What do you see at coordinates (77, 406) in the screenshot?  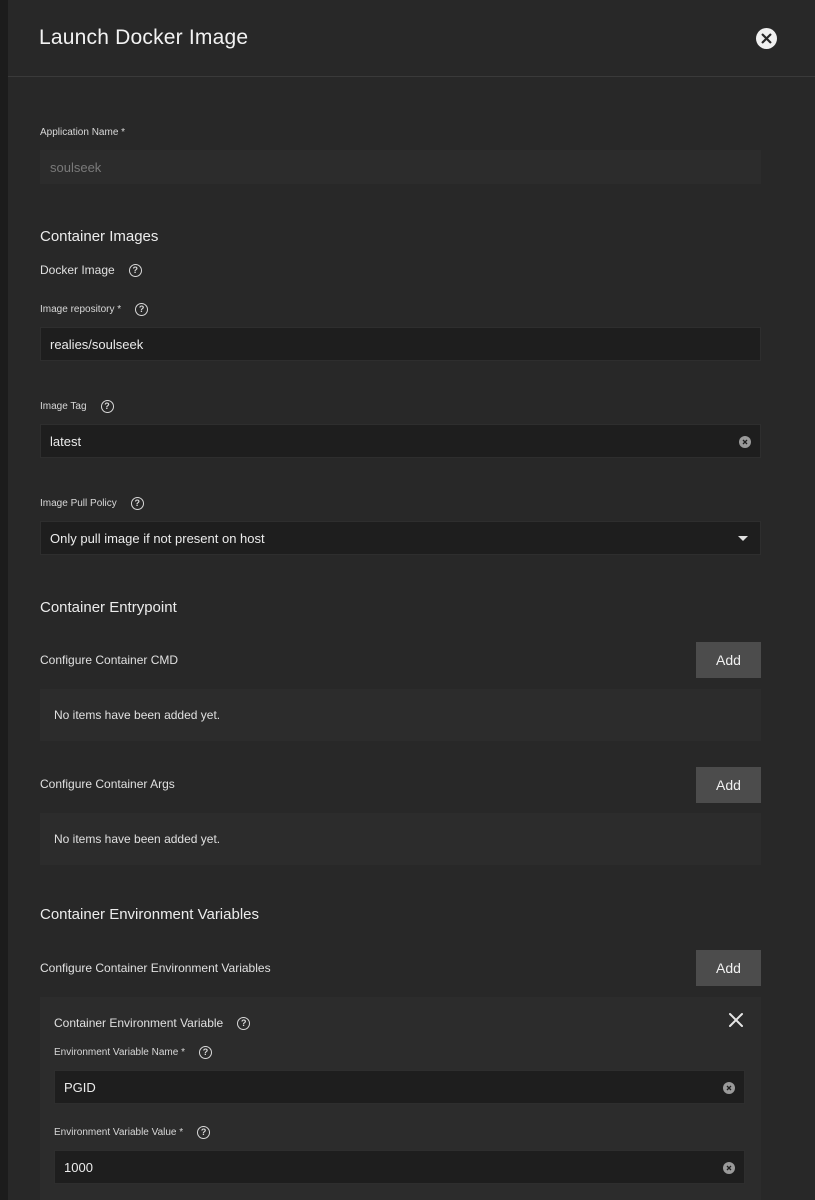 I see `image-tag-label: Image Tag ?` at bounding box center [77, 406].